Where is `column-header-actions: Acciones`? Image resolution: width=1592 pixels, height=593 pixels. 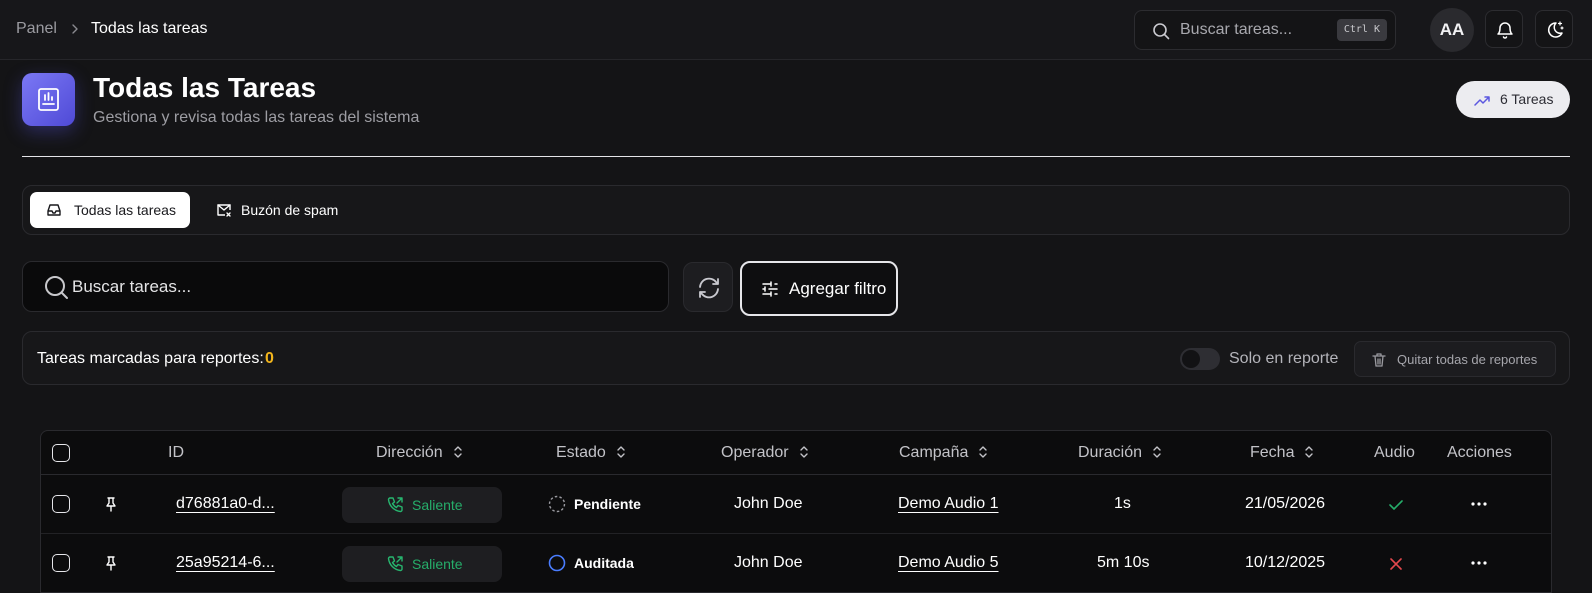 column-header-actions: Acciones is located at coordinates (1479, 452).